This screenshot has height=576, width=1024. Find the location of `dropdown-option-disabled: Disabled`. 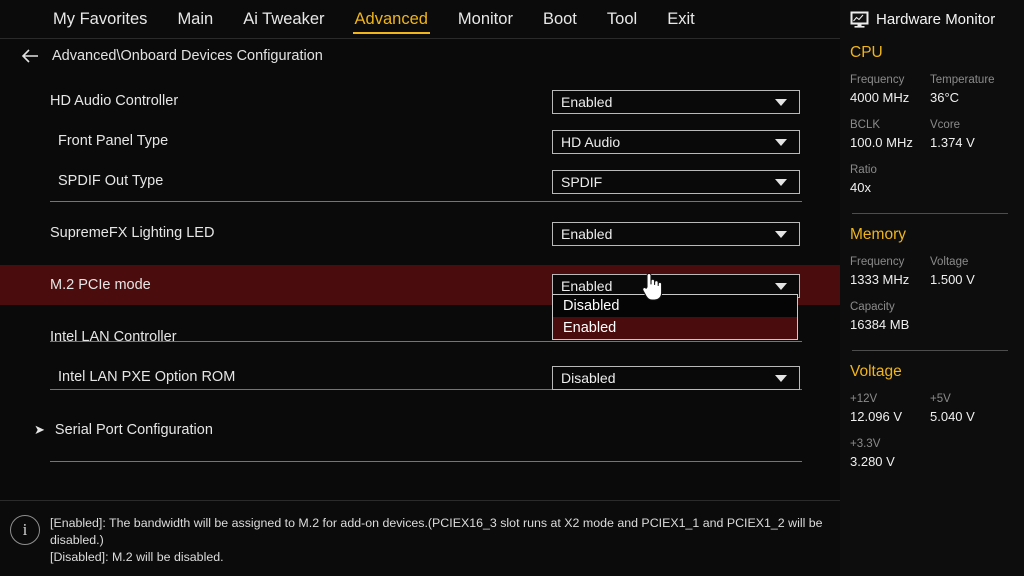

dropdown-option-disabled: Disabled is located at coordinates (675, 306).